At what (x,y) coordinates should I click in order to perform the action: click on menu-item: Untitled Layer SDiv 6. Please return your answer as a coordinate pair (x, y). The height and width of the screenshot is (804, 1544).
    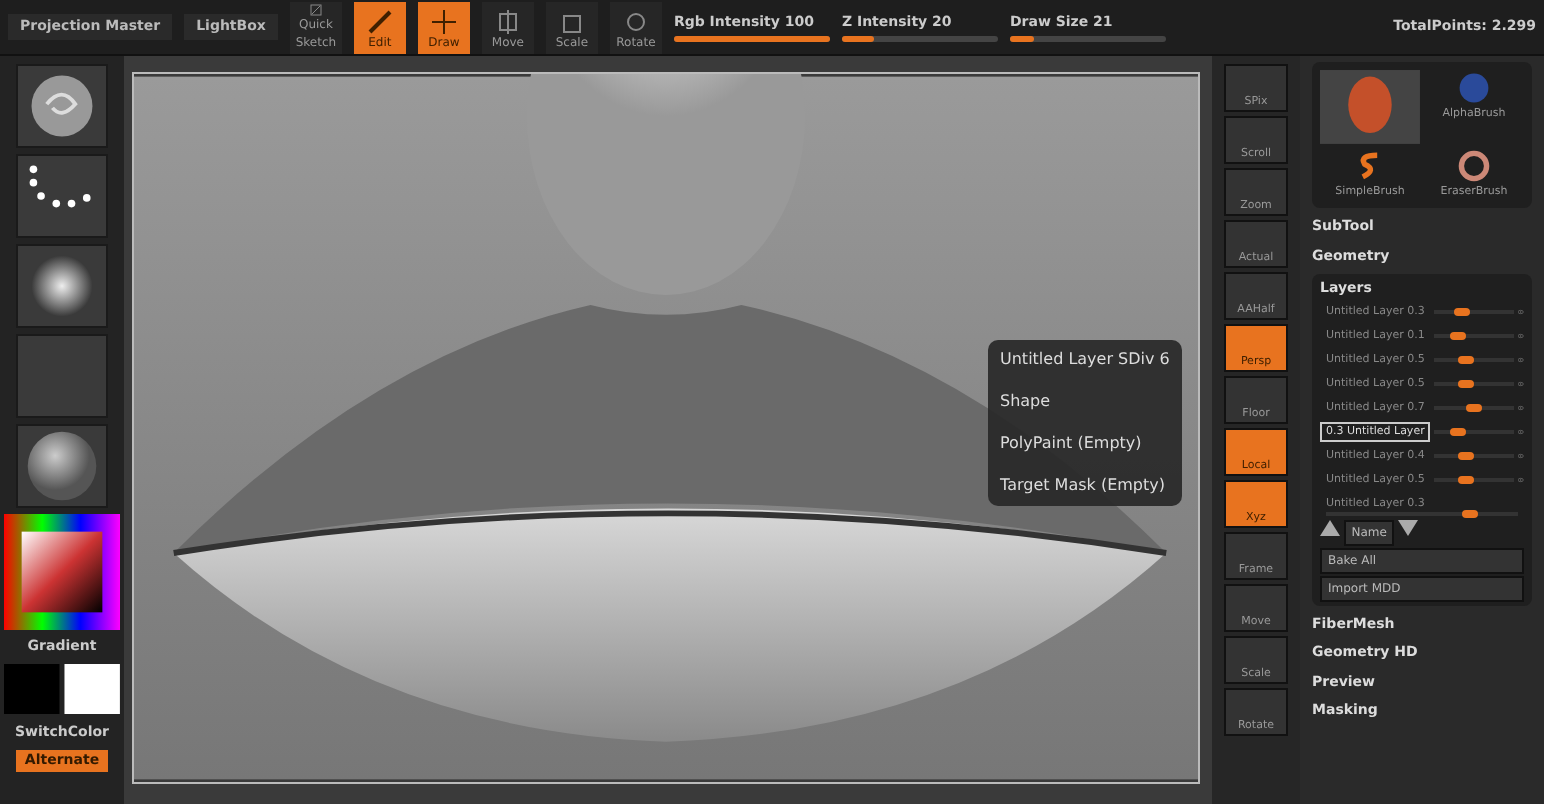
    Looking at the image, I should click on (1085, 360).